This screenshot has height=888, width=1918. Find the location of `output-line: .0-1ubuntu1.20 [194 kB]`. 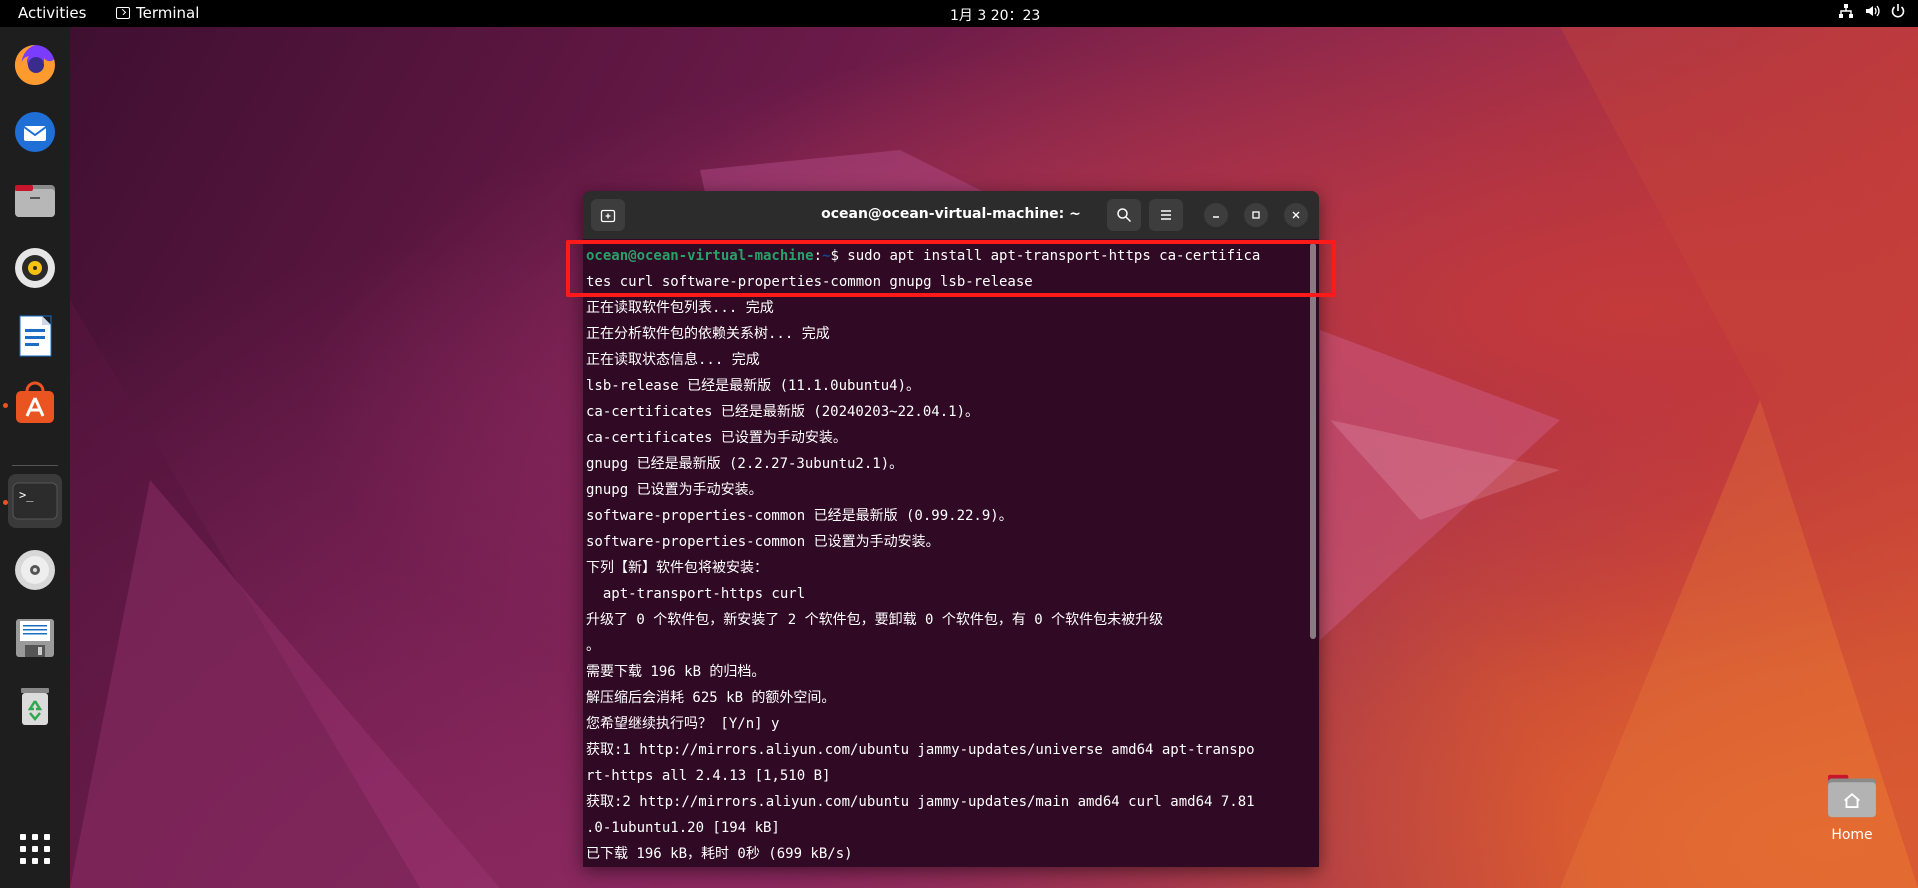

output-line: .0-1ubuntu1.20 [194 kB] is located at coordinates (683, 828).